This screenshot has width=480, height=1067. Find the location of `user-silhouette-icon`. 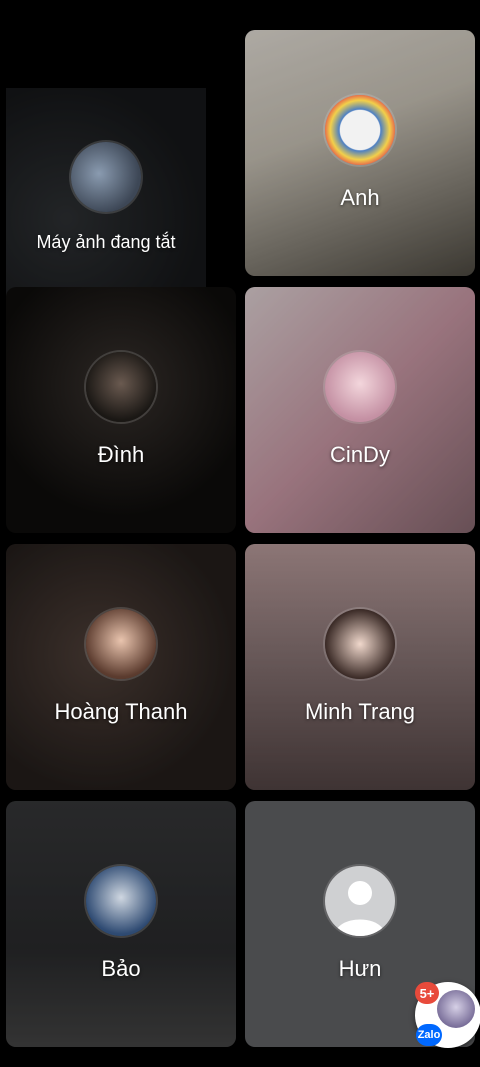

user-silhouette-icon is located at coordinates (360, 908).